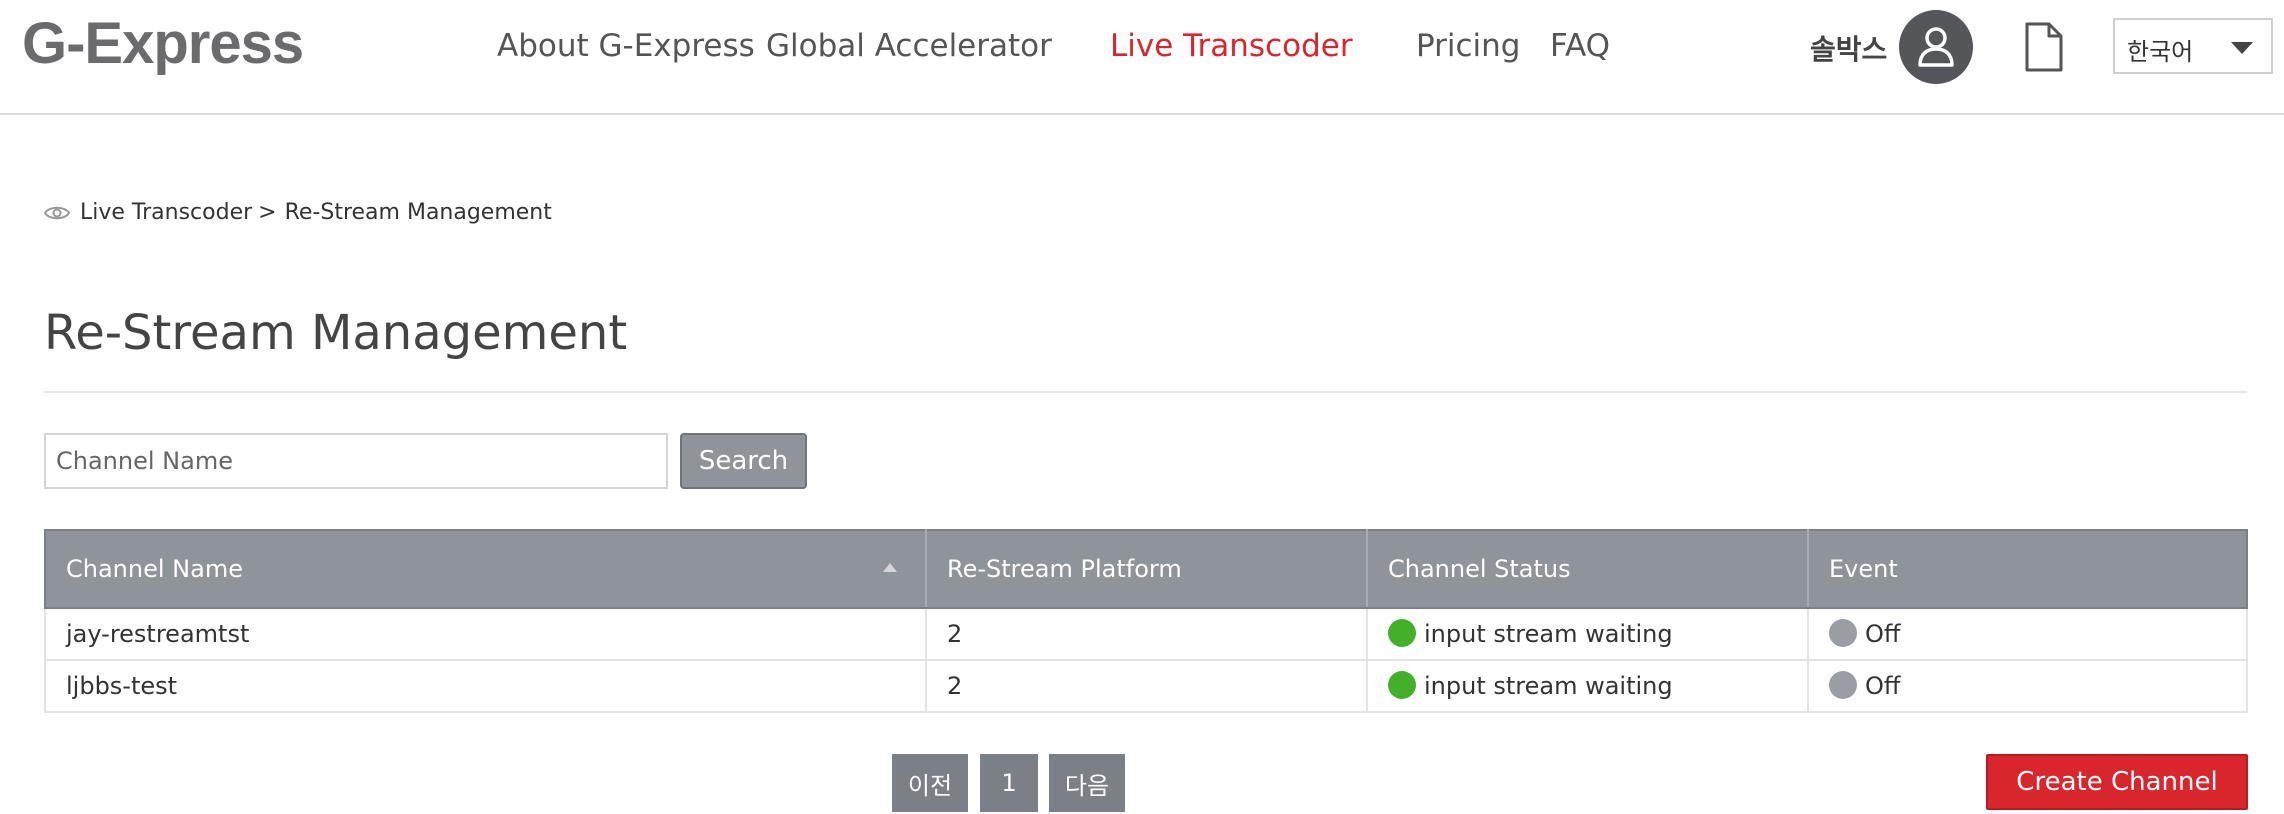 This screenshot has width=2284, height=814. I want to click on language-select: 한국어, so click(2193, 46).